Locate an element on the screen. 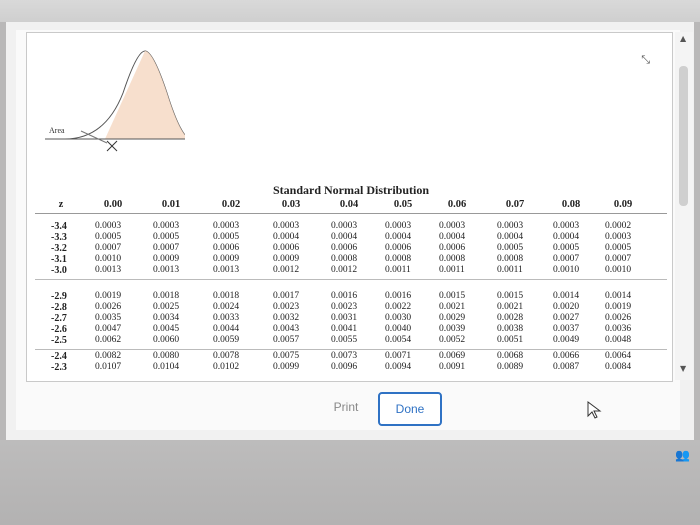  table-cell: 0.0082 is located at coordinates (108, 356).